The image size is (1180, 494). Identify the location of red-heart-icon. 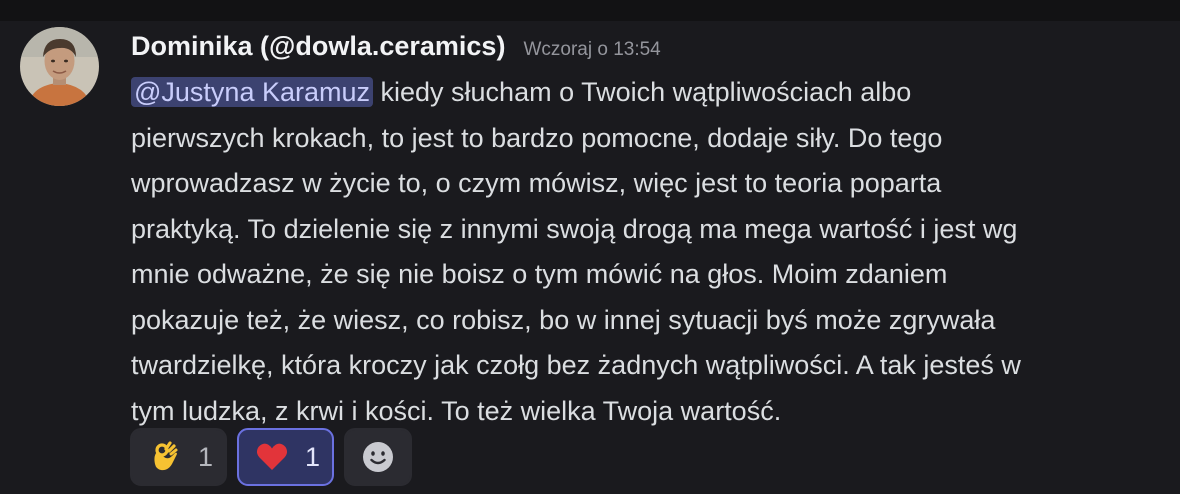
(272, 457).